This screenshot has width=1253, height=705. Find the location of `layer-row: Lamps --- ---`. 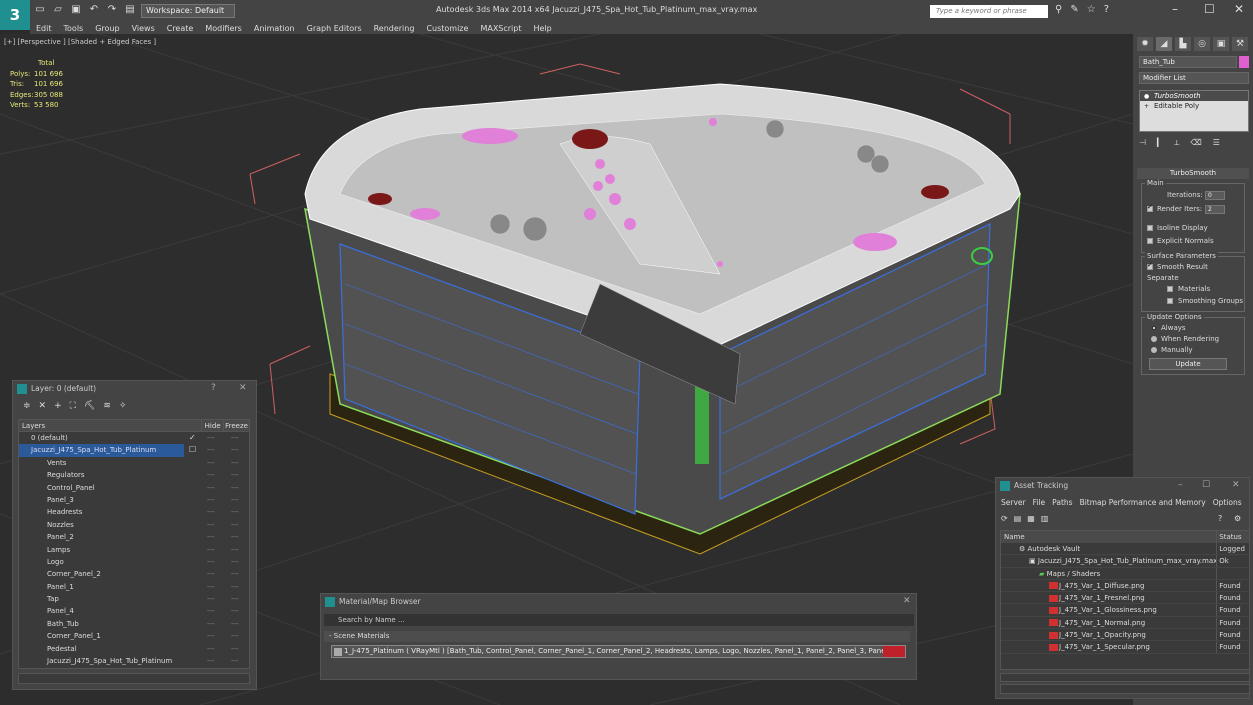

layer-row: Lamps --- --- is located at coordinates (134, 550).